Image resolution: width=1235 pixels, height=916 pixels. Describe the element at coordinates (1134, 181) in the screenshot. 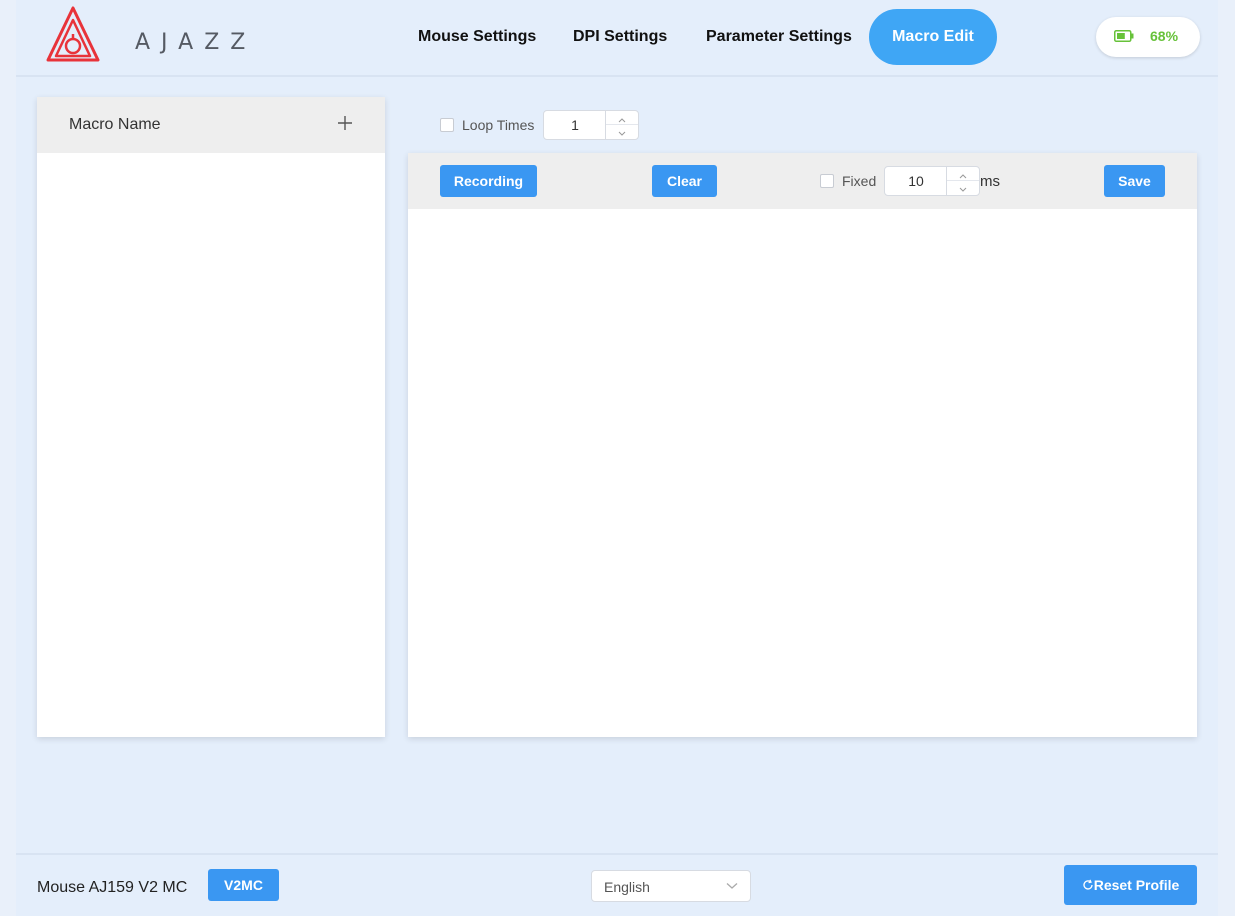

I see `save-button: Save` at that location.